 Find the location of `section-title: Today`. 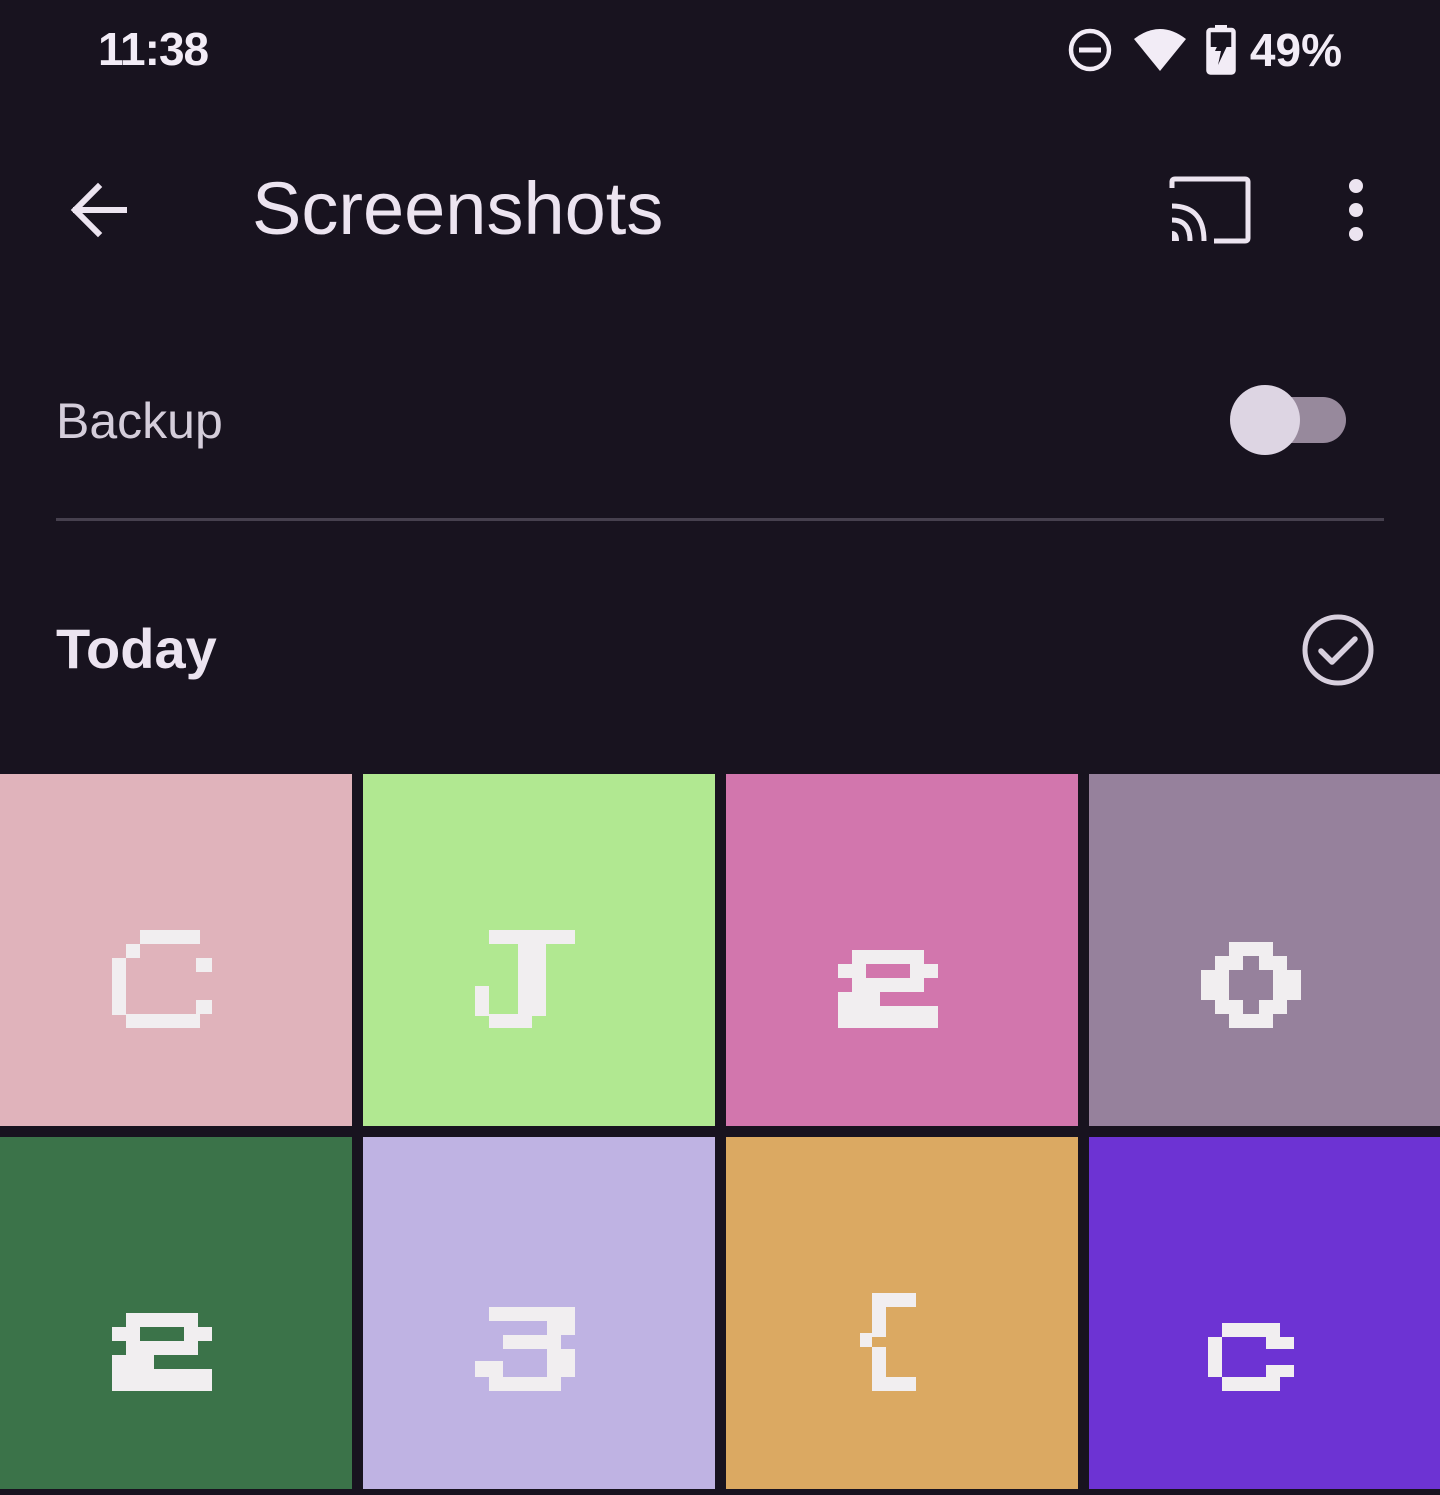

section-title: Today is located at coordinates (136, 648).